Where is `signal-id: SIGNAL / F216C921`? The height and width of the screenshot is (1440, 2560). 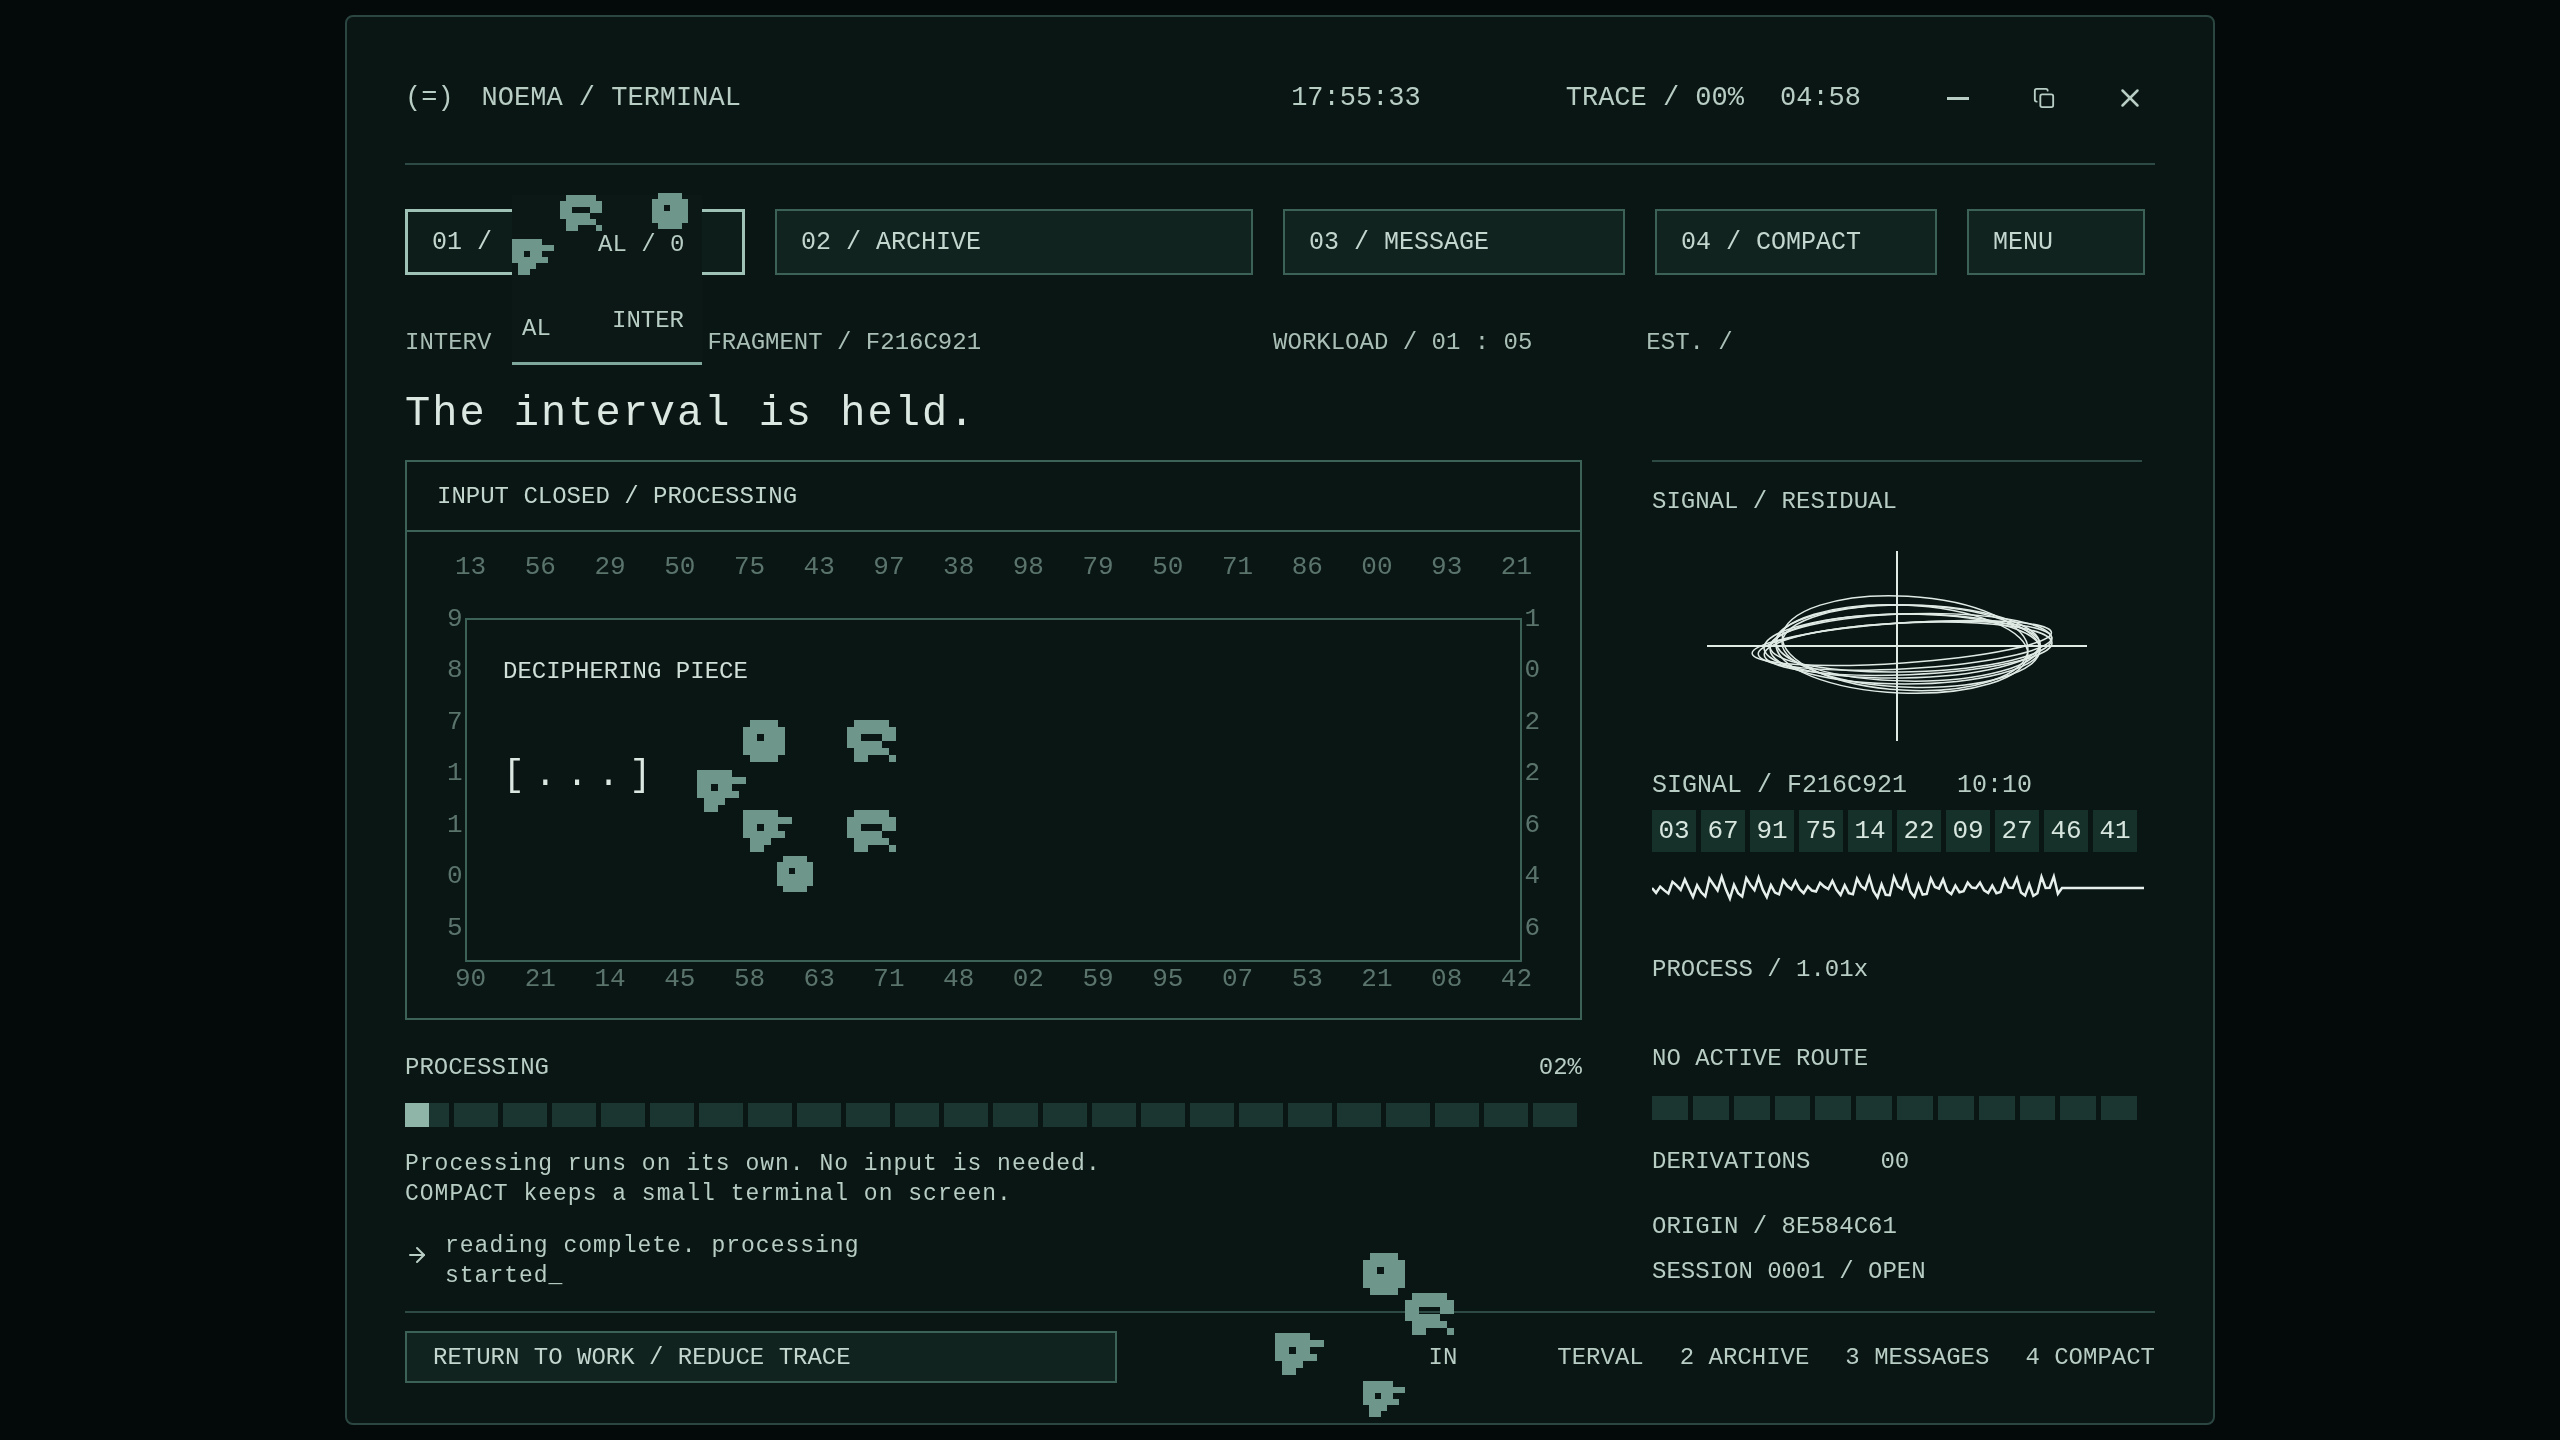 signal-id: SIGNAL / F216C921 is located at coordinates (1780, 785).